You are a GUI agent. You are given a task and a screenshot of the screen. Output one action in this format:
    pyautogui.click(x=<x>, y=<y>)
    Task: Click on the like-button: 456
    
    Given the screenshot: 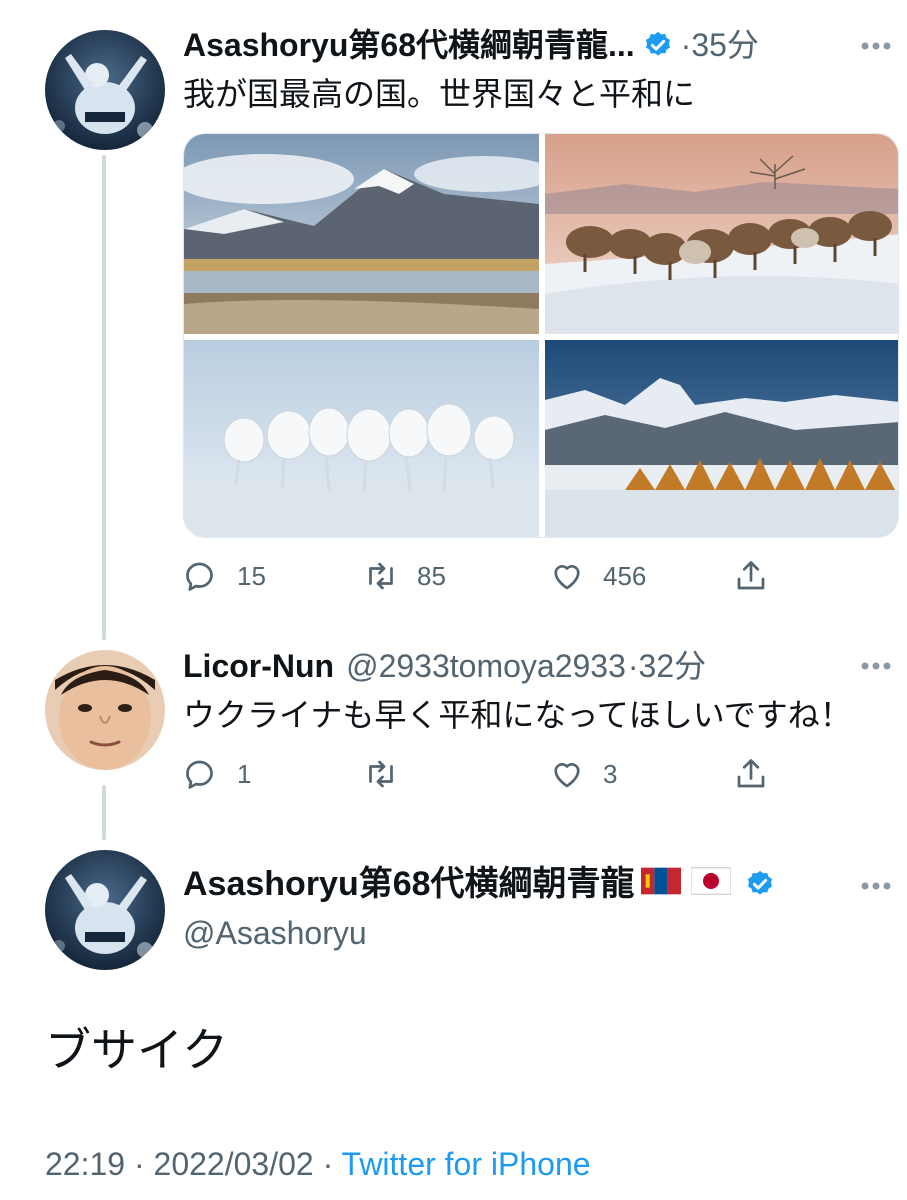 What is the action you would take?
    pyautogui.click(x=597, y=576)
    